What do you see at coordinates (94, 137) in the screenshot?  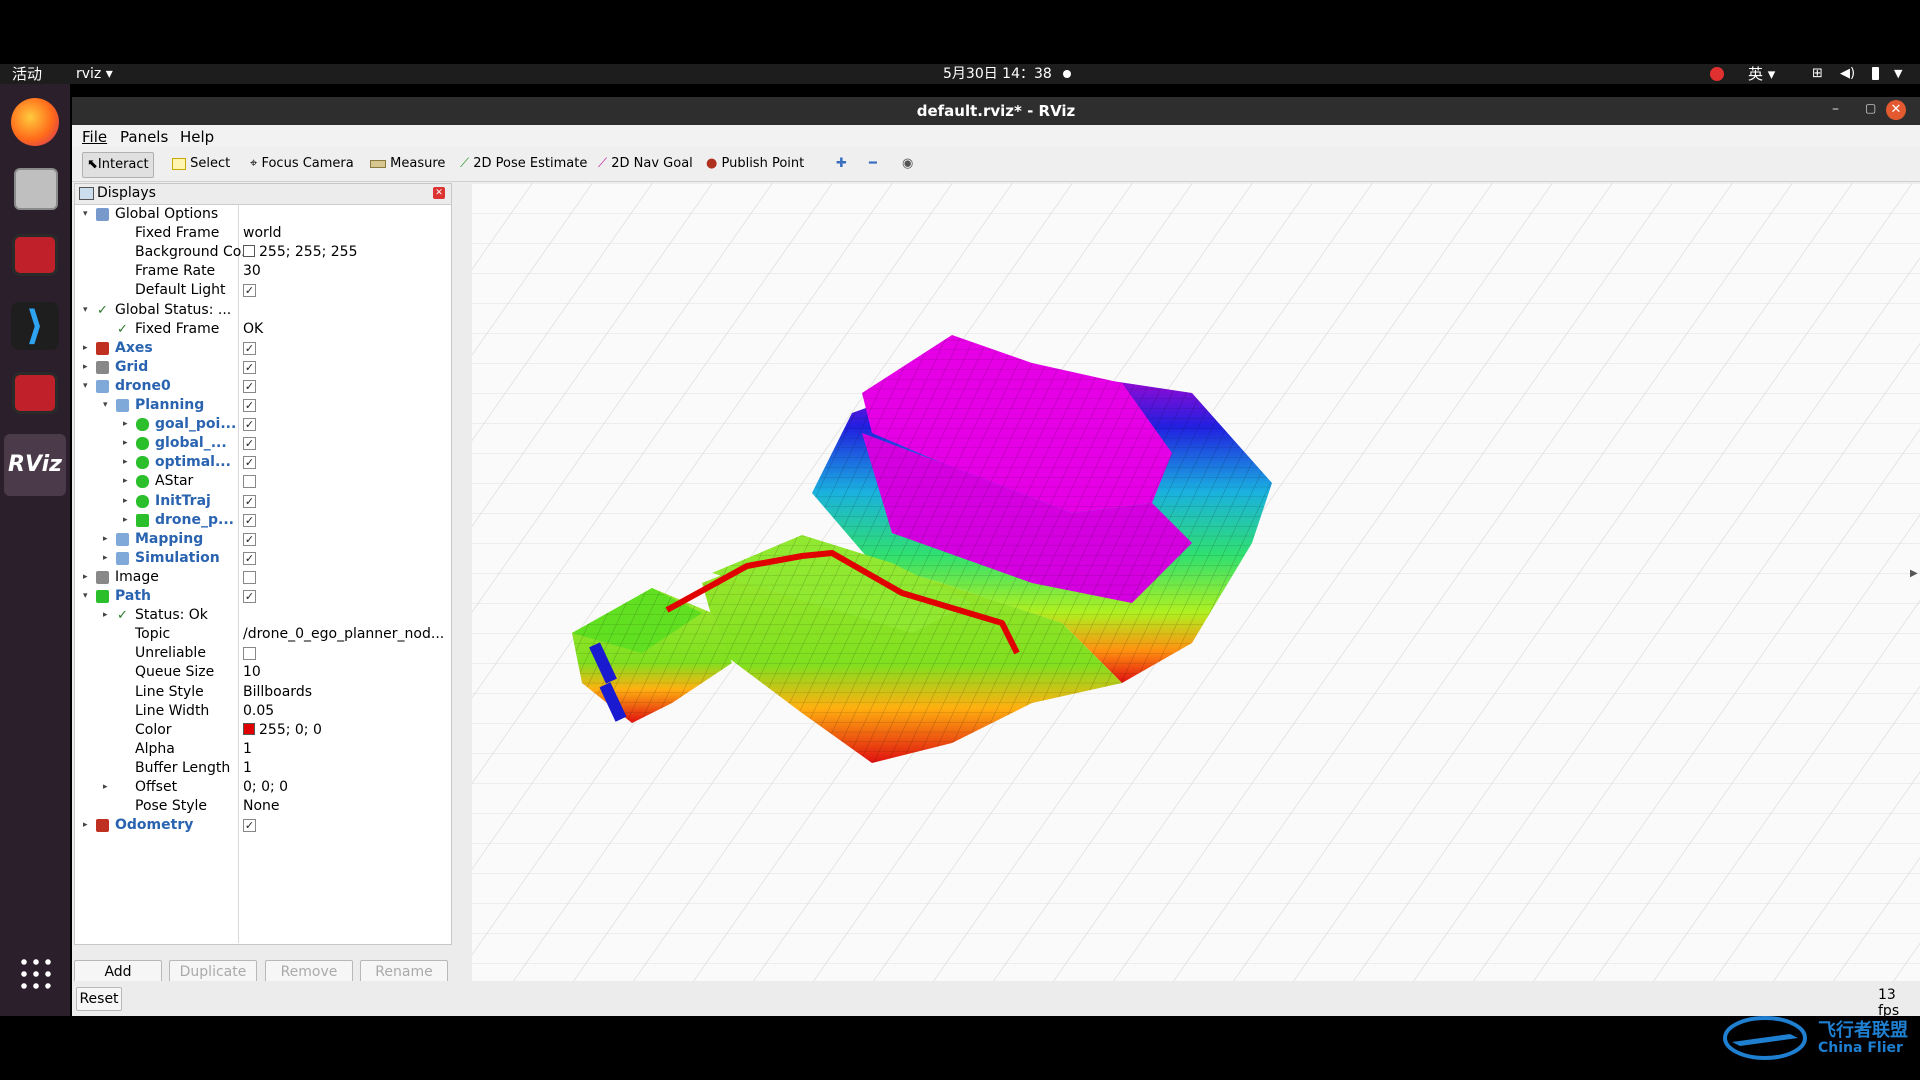 I see `menu-file: File` at bounding box center [94, 137].